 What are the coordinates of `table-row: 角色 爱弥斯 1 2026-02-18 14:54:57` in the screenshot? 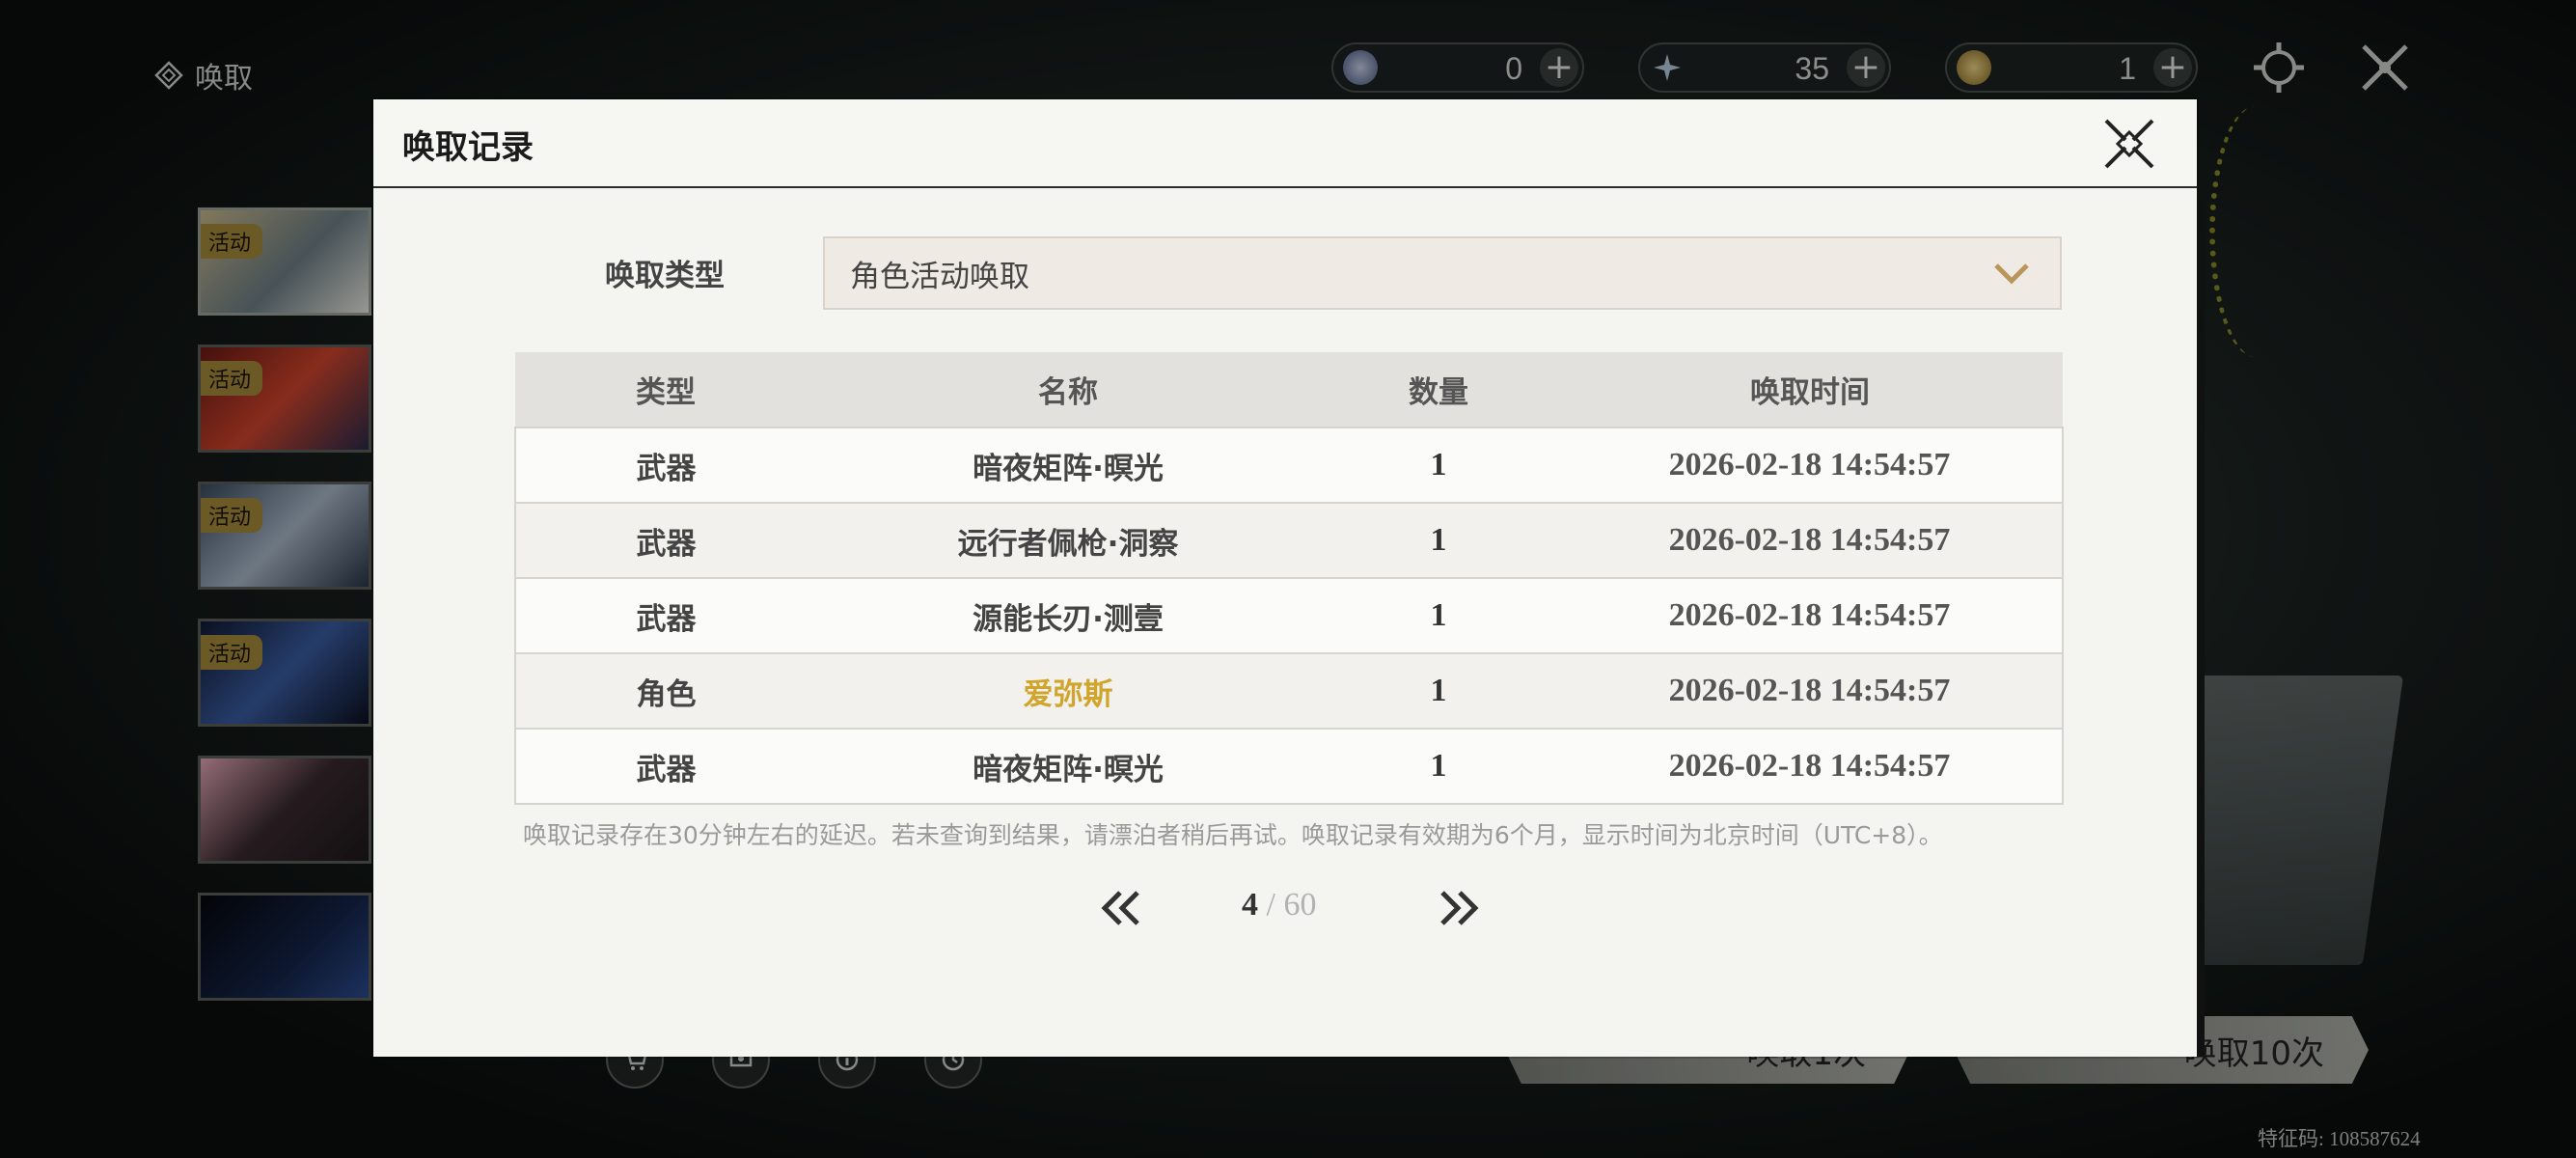 It's located at (1289, 690).